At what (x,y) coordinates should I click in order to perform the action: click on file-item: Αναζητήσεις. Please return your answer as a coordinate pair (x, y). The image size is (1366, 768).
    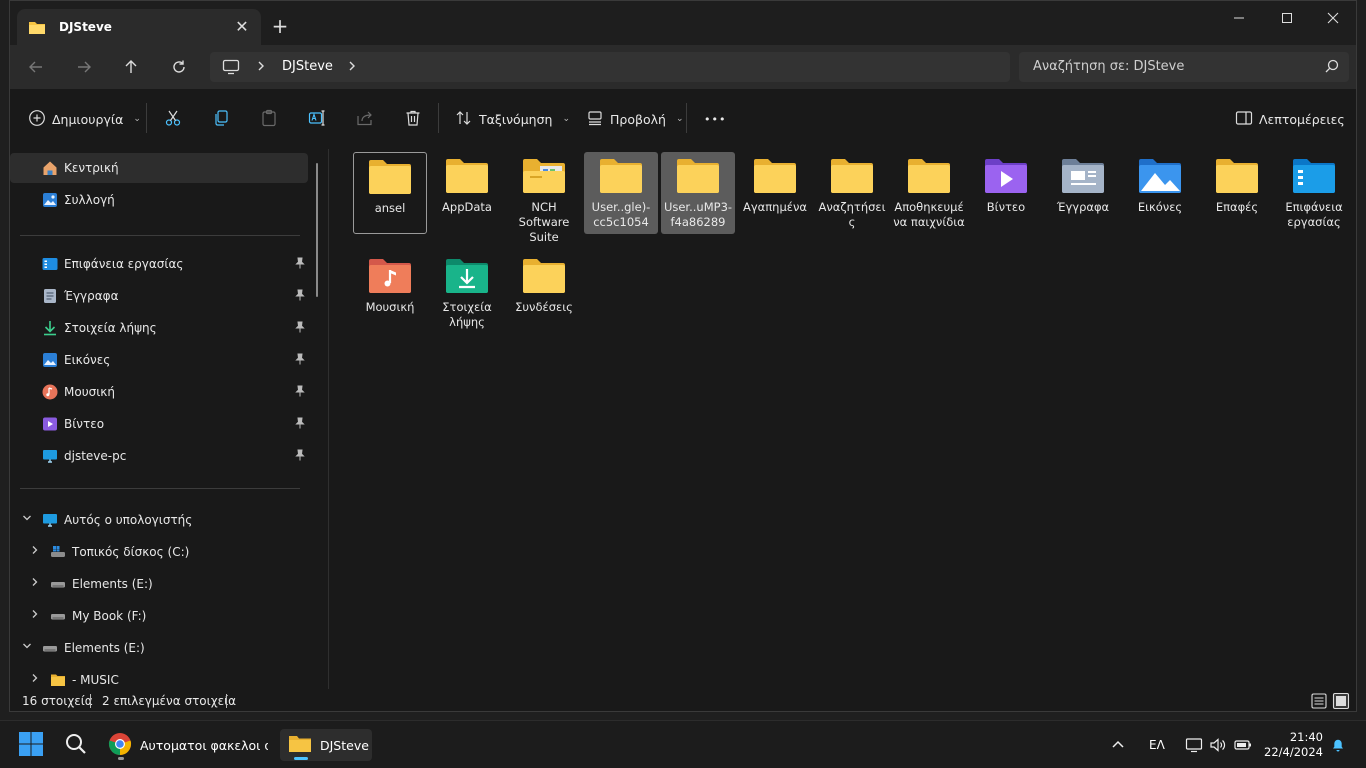
    Looking at the image, I should click on (852, 193).